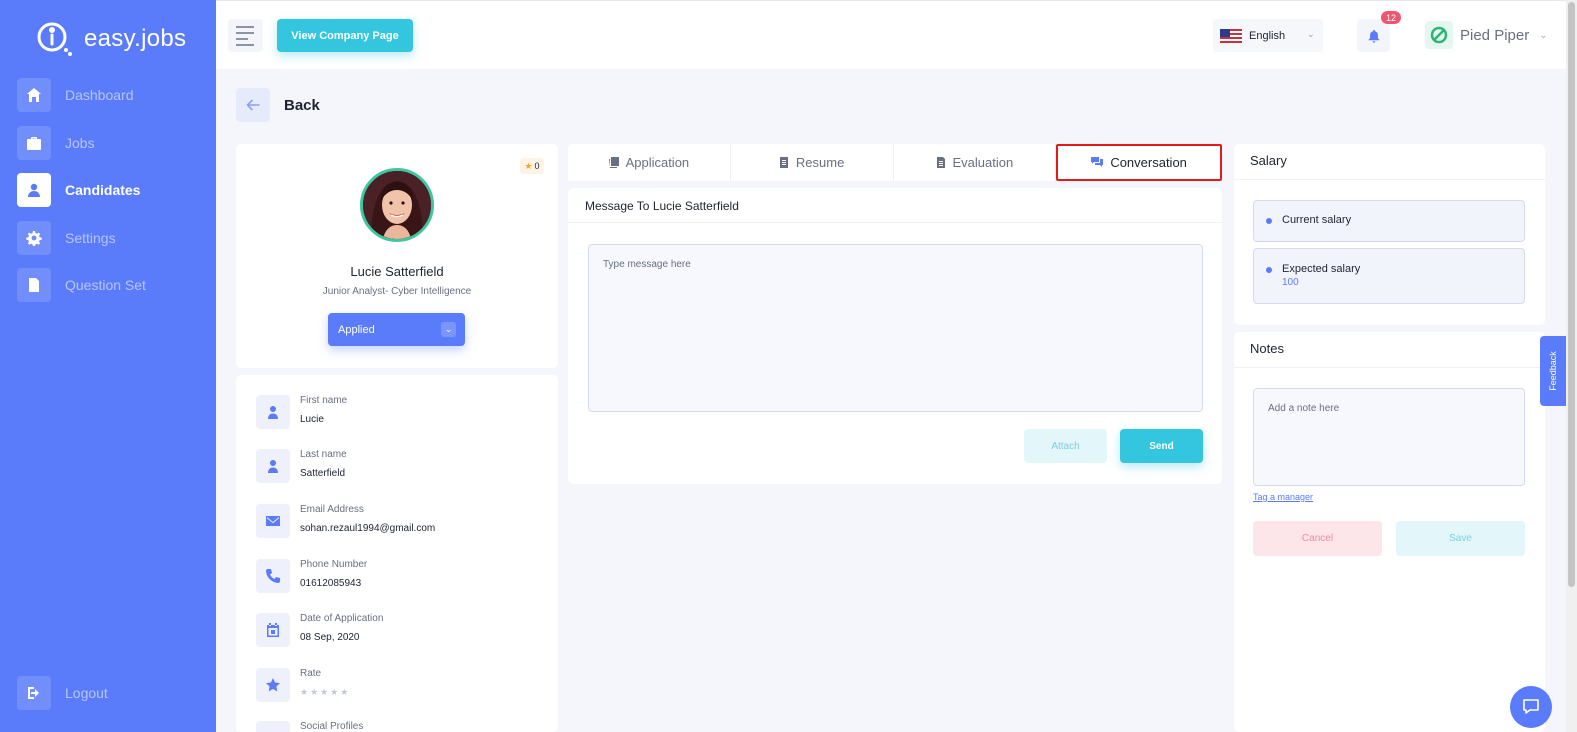  I want to click on star-icon: ★, so click(528, 165).